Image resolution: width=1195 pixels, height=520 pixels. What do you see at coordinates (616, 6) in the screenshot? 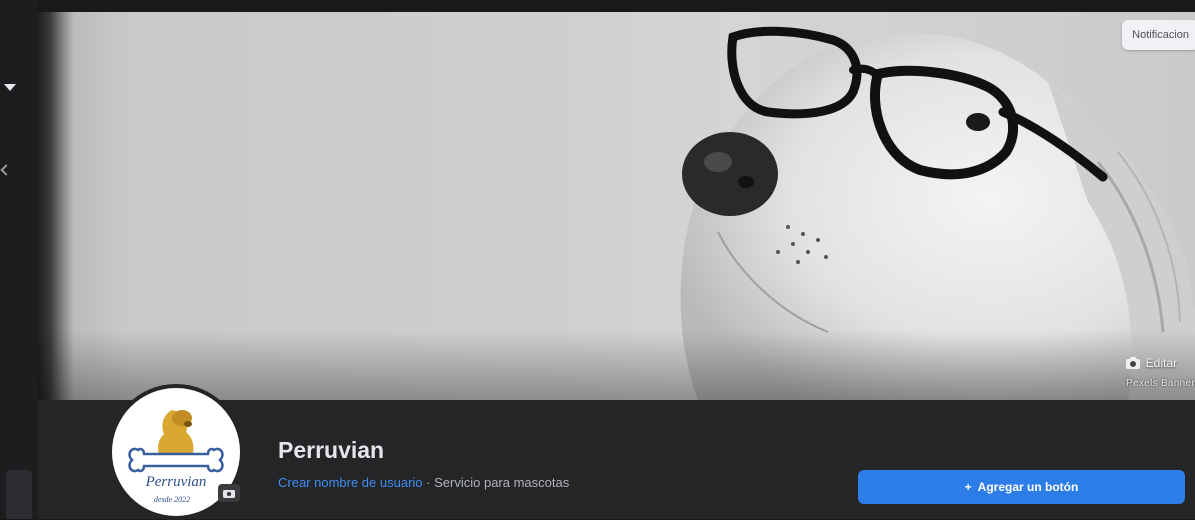
I see `top-strip` at bounding box center [616, 6].